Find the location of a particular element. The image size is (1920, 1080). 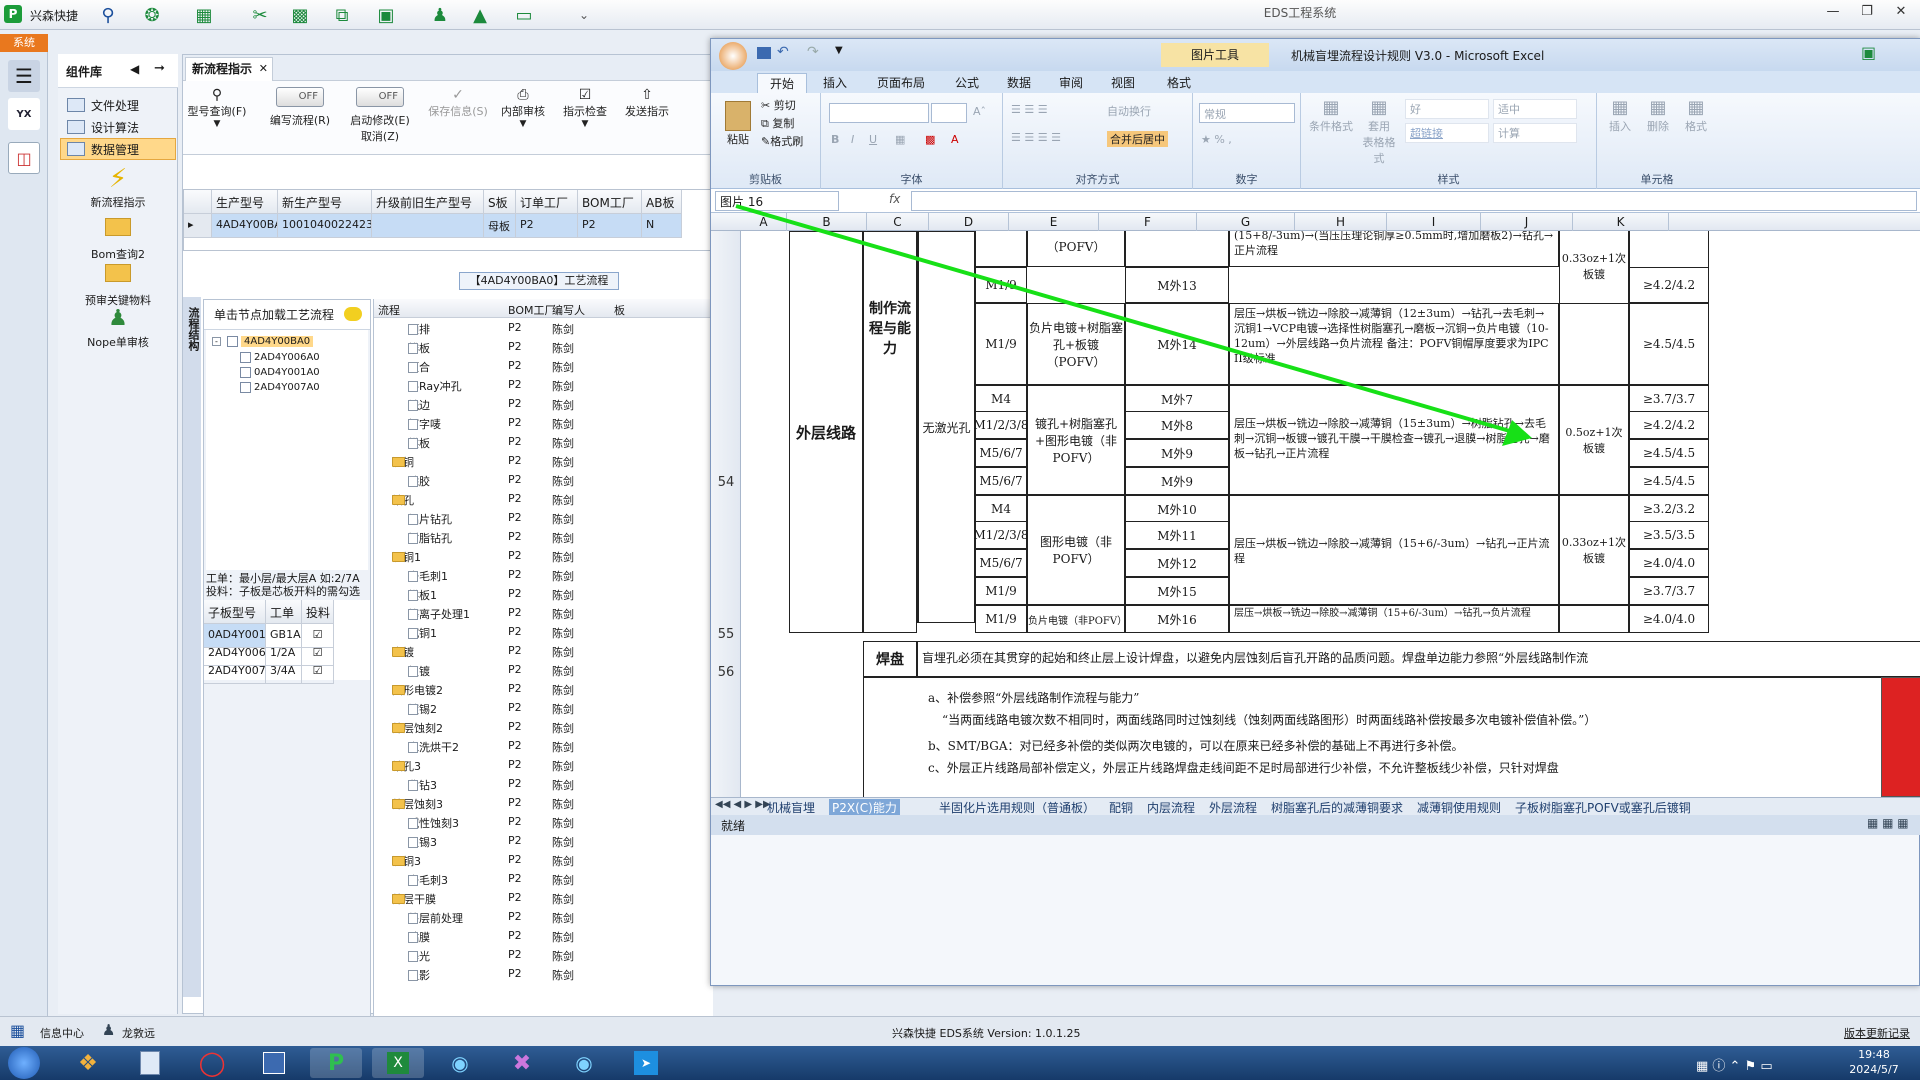

column-header: I is located at coordinates (1434, 222).